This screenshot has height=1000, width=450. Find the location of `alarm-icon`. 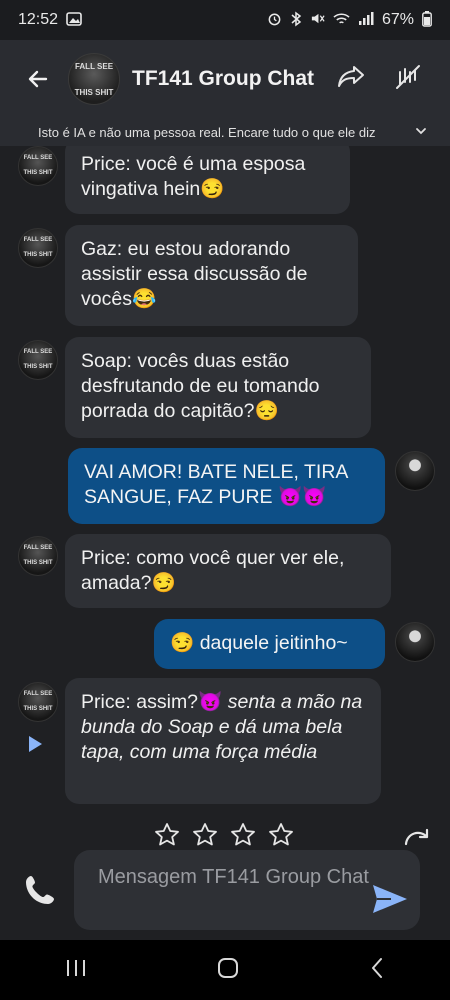

alarm-icon is located at coordinates (274, 20).